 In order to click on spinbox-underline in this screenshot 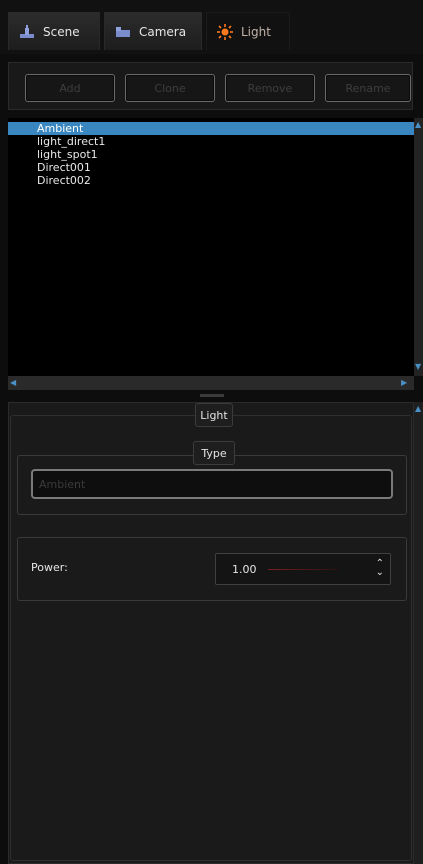, I will do `click(303, 569)`.